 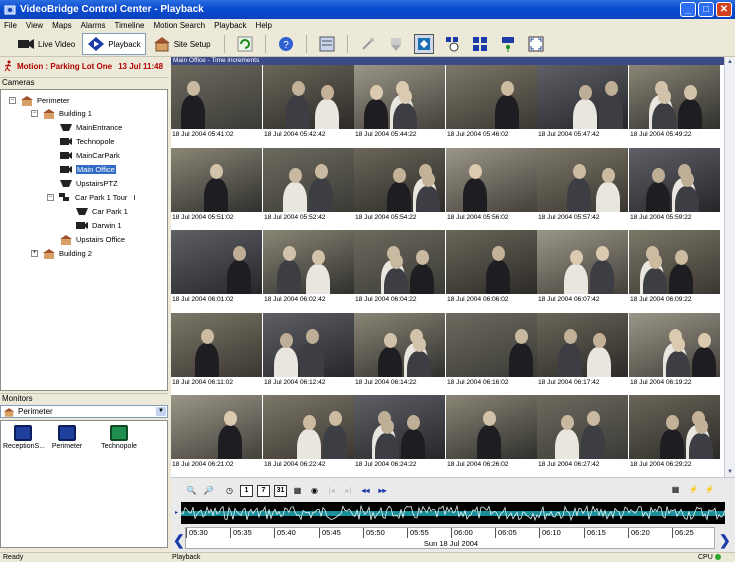 What do you see at coordinates (182, 44) in the screenshot?
I see `site-setup-button: Site Setup` at bounding box center [182, 44].